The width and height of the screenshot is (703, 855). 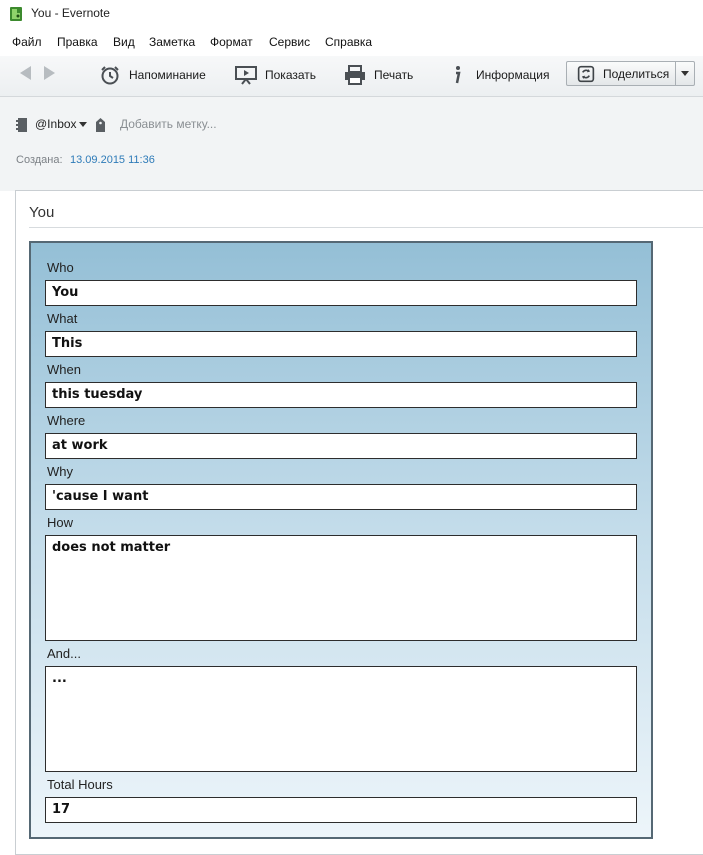 What do you see at coordinates (60, 471) in the screenshot?
I see `field-label-why: Why` at bounding box center [60, 471].